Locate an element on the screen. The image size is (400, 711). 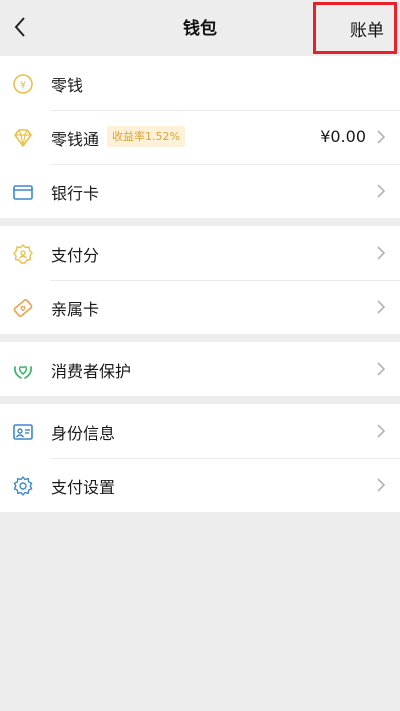
diamond-icon is located at coordinates (23, 138).